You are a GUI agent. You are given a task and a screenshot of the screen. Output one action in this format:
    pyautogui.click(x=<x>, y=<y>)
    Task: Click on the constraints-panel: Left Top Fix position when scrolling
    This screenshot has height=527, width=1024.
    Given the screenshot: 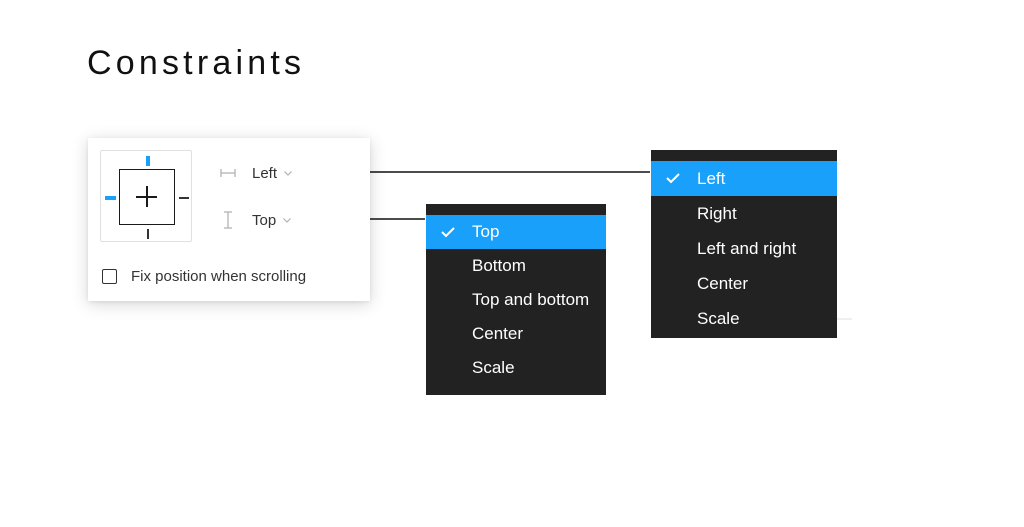 What is the action you would take?
    pyautogui.click(x=229, y=219)
    